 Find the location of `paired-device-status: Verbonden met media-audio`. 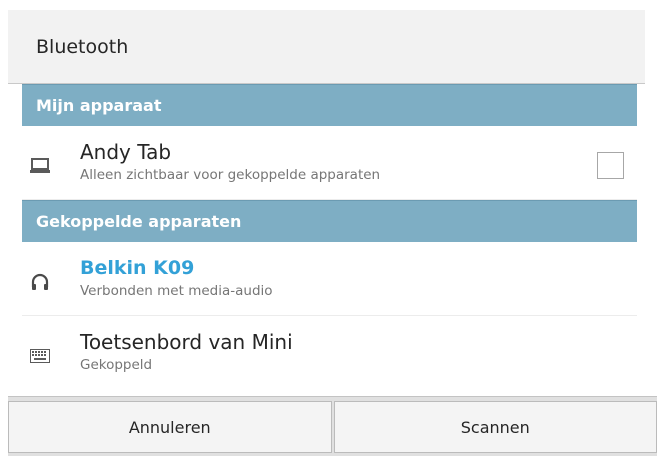

paired-device-status: Verbonden met media-audio is located at coordinates (176, 291).